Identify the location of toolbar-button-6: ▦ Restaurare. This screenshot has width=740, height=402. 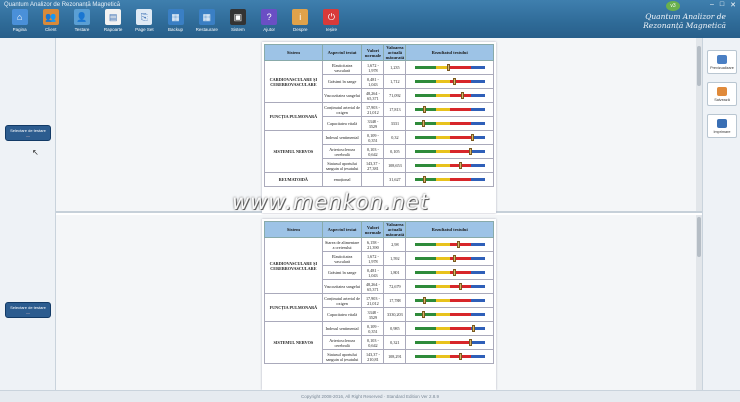
(206, 20).